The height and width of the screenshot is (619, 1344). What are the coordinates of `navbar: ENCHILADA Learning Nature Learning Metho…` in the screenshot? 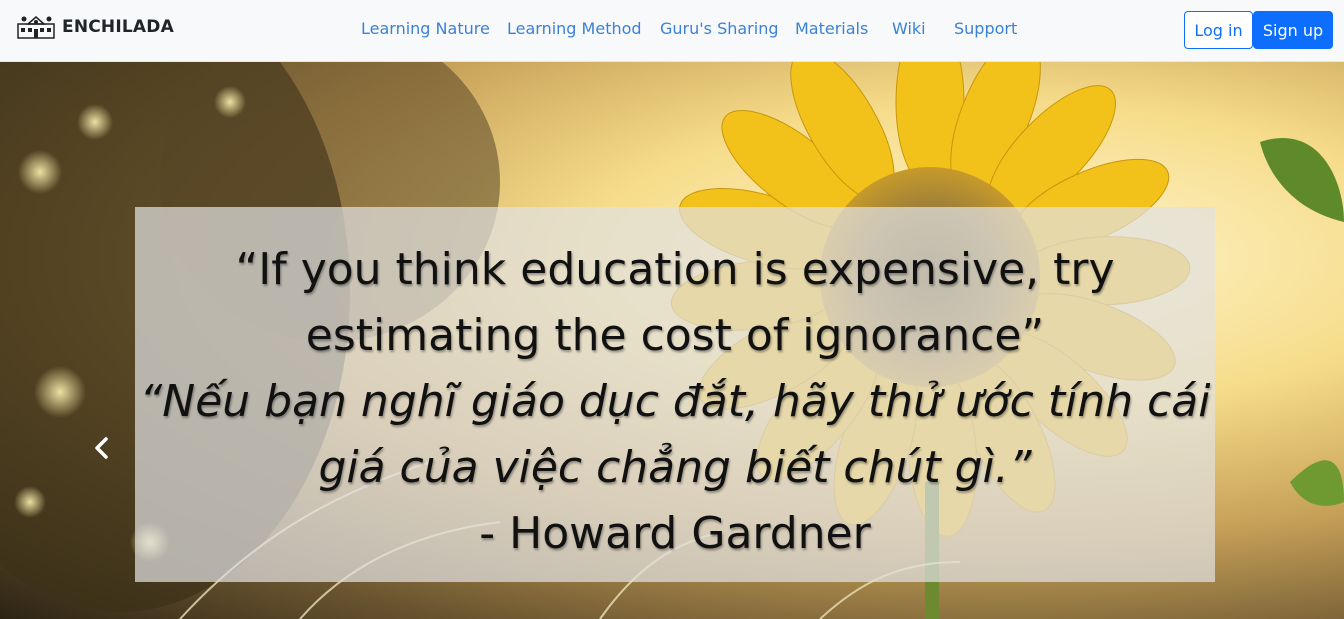 It's located at (672, 31).